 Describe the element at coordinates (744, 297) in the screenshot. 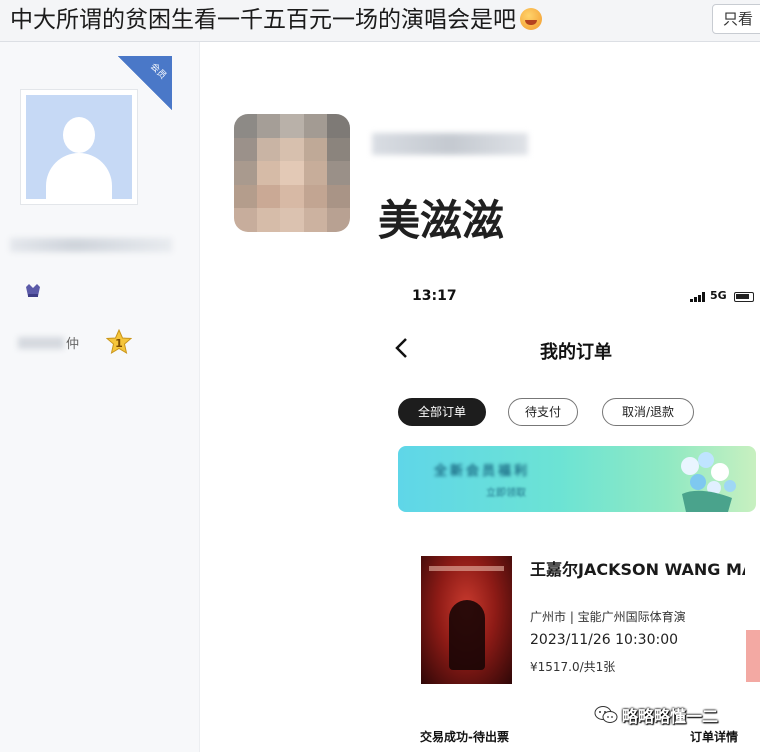

I see `battery-icon` at that location.